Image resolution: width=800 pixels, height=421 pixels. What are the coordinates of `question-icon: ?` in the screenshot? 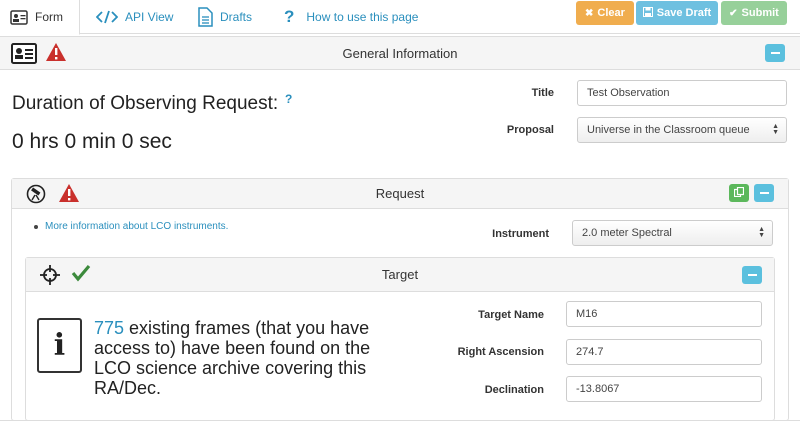 It's located at (289, 16).